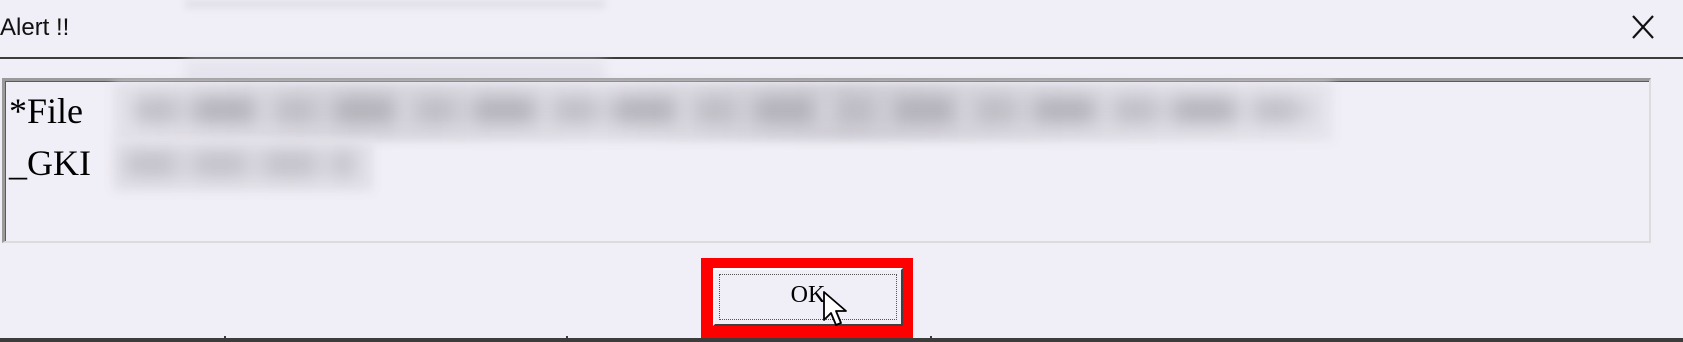 This screenshot has width=1683, height=342. I want to click on message-text: *File _GKI, so click(50, 137).